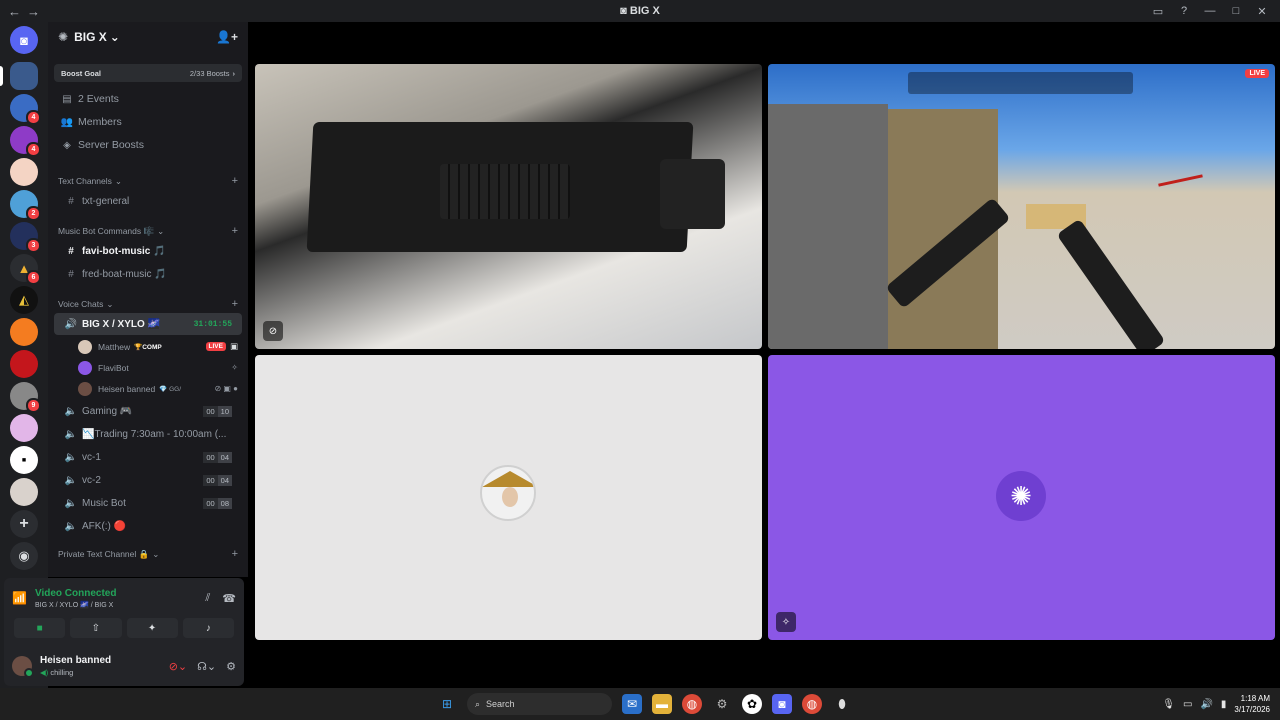 This screenshot has height=720, width=1280. I want to click on chatgpt-icon: ✿, so click(752, 704).